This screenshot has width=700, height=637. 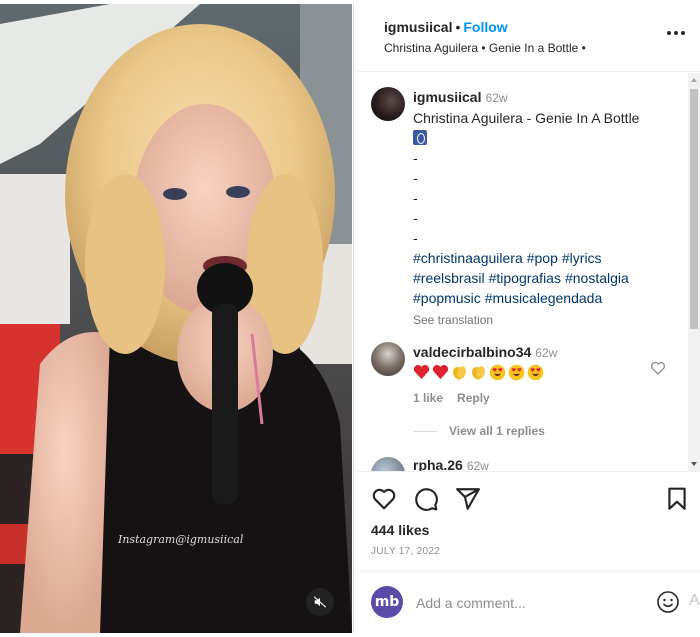 What do you see at coordinates (418, 27) in the screenshot?
I see `header-username: igmusiical` at bounding box center [418, 27].